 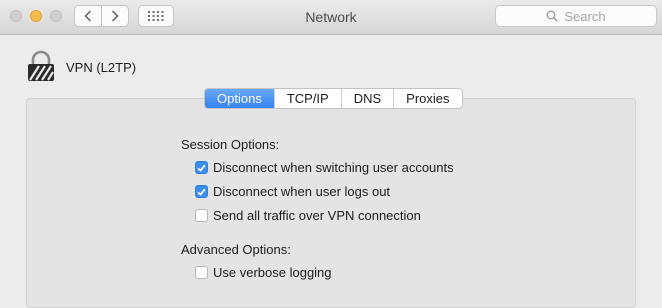 I want to click on title-bar: Network Search, so click(x=331, y=17).